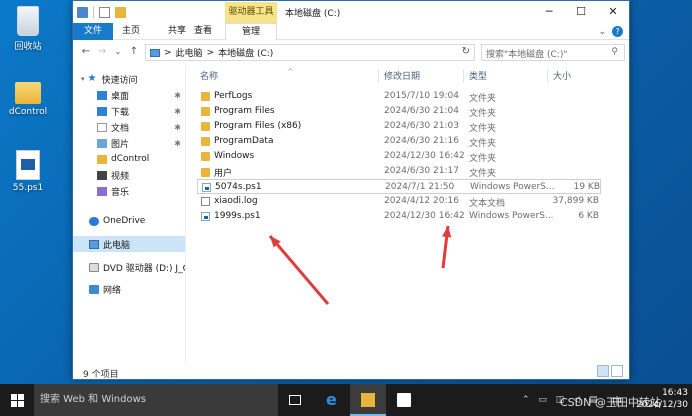 This screenshot has height=416, width=692. Describe the element at coordinates (17, 400) in the screenshot. I see `start-button` at that location.